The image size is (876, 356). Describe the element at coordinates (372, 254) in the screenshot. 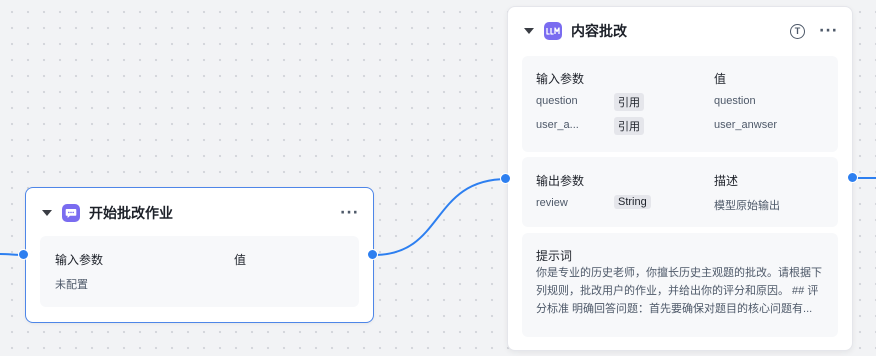

I see `start-node-output-port` at that location.